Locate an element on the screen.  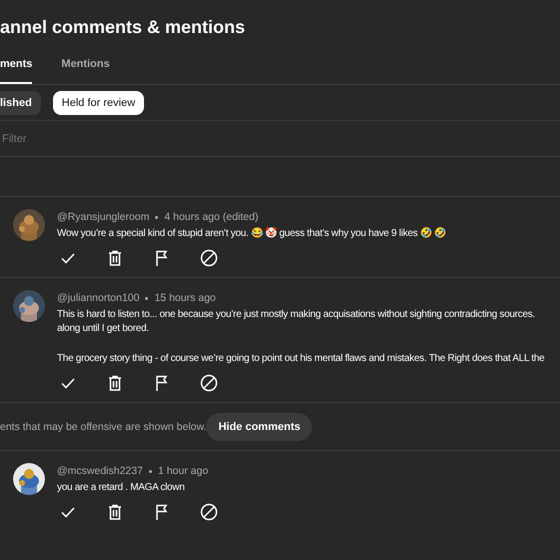
comment-time: 1 hour ago is located at coordinates (183, 471).